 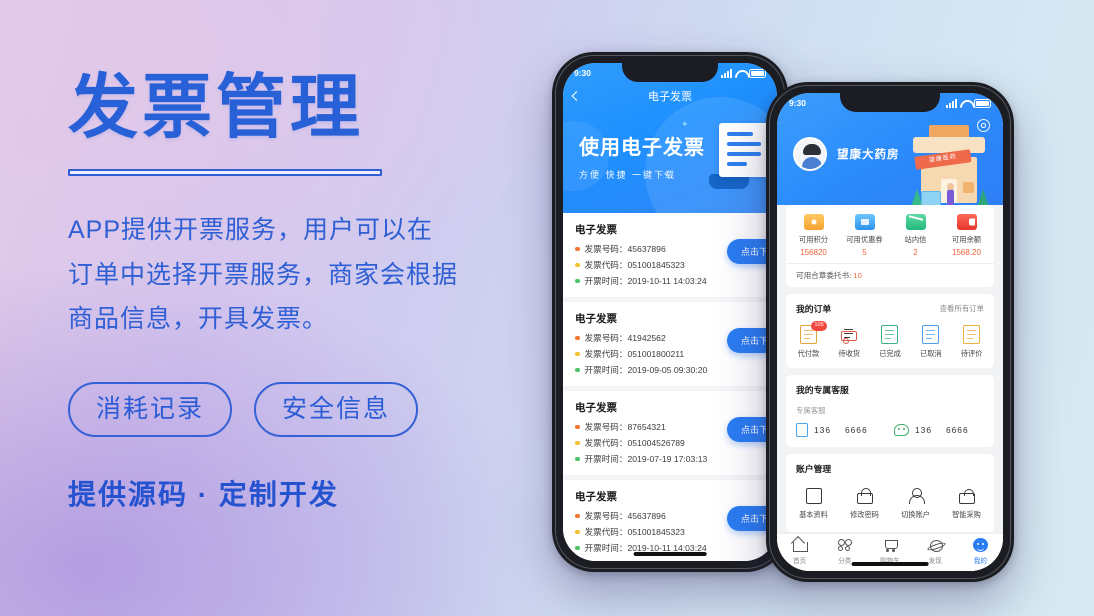 What do you see at coordinates (935, 545) in the screenshot?
I see `discover-icon` at bounding box center [935, 545].